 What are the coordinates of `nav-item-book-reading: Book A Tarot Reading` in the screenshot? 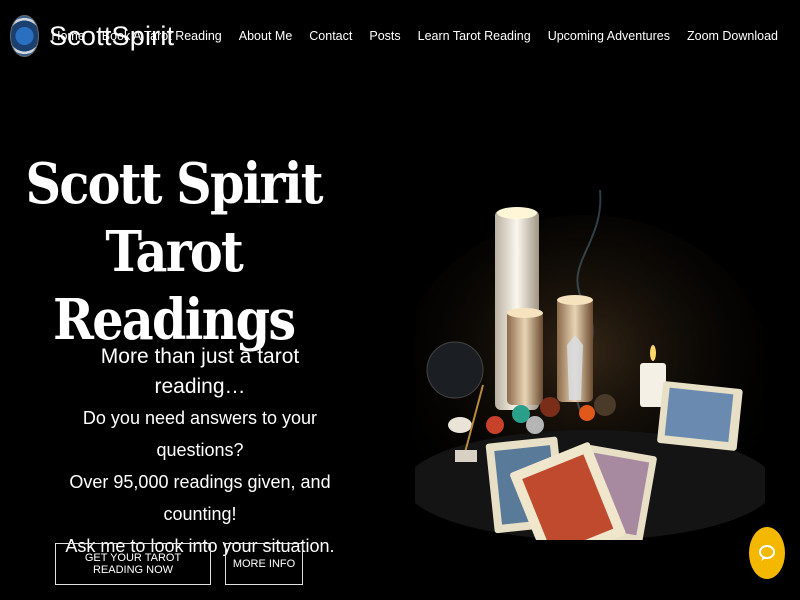 It's located at (162, 36).